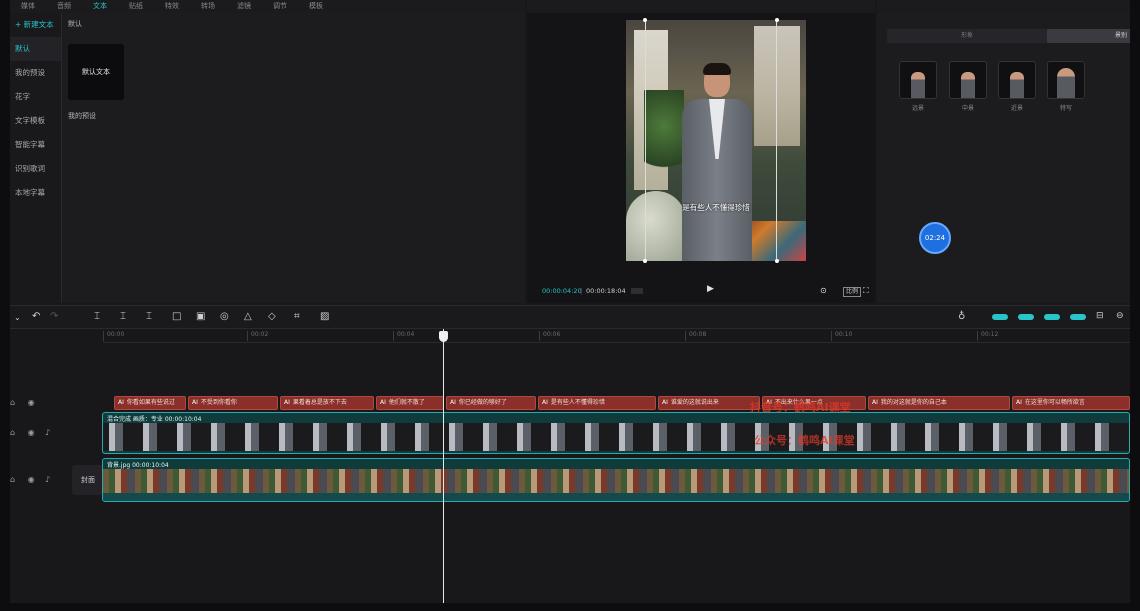 This screenshot has width=1140, height=611. Describe the element at coordinates (100, 6) in the screenshot. I see `tab-text: 文本` at that location.